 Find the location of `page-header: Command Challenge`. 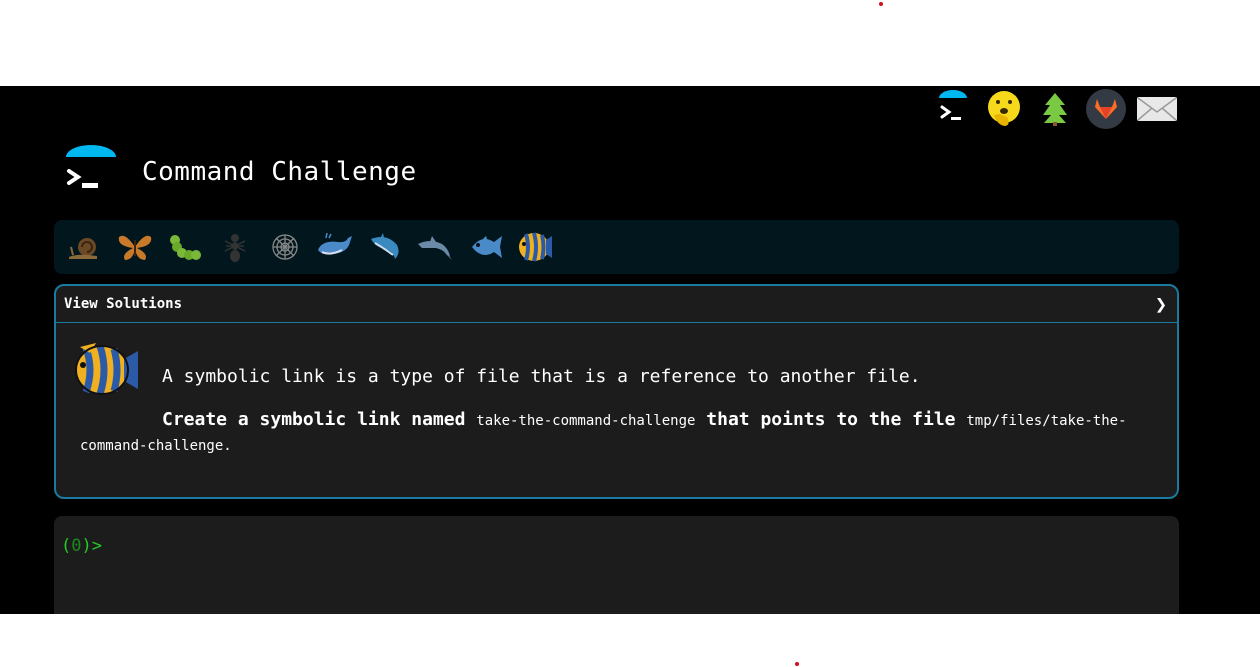

page-header: Command Challenge is located at coordinates (239, 172).